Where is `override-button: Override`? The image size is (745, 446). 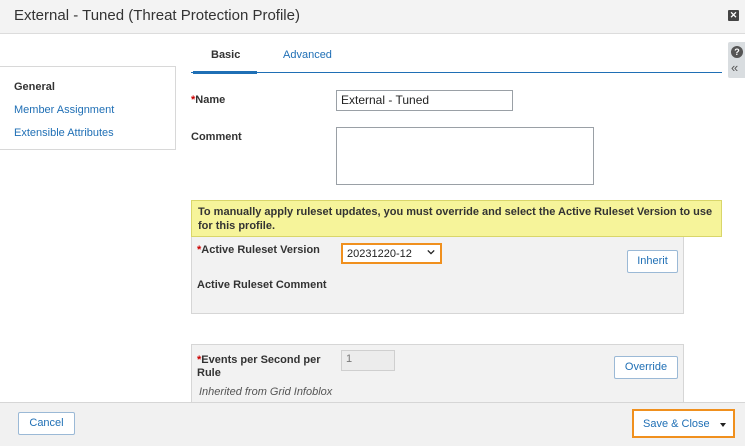 override-button: Override is located at coordinates (646, 367).